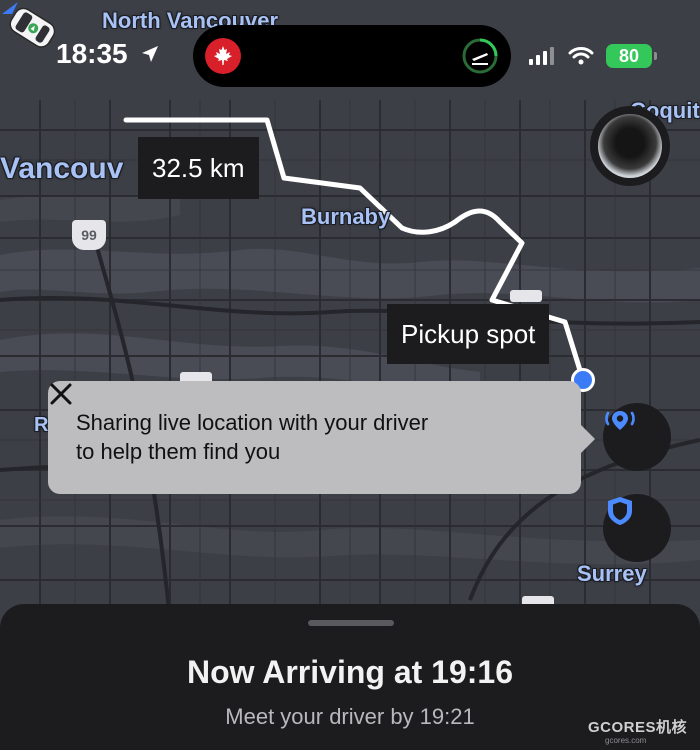 The height and width of the screenshot is (750, 700). I want to click on maple-leaf-glyph, so click(223, 55).